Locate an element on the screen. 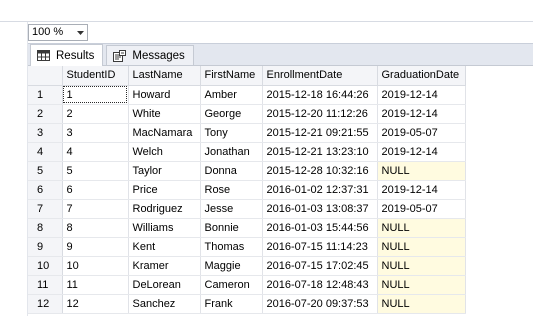 Image resolution: width=533 pixels, height=316 pixels. table-cell: 1 is located at coordinates (95, 95).